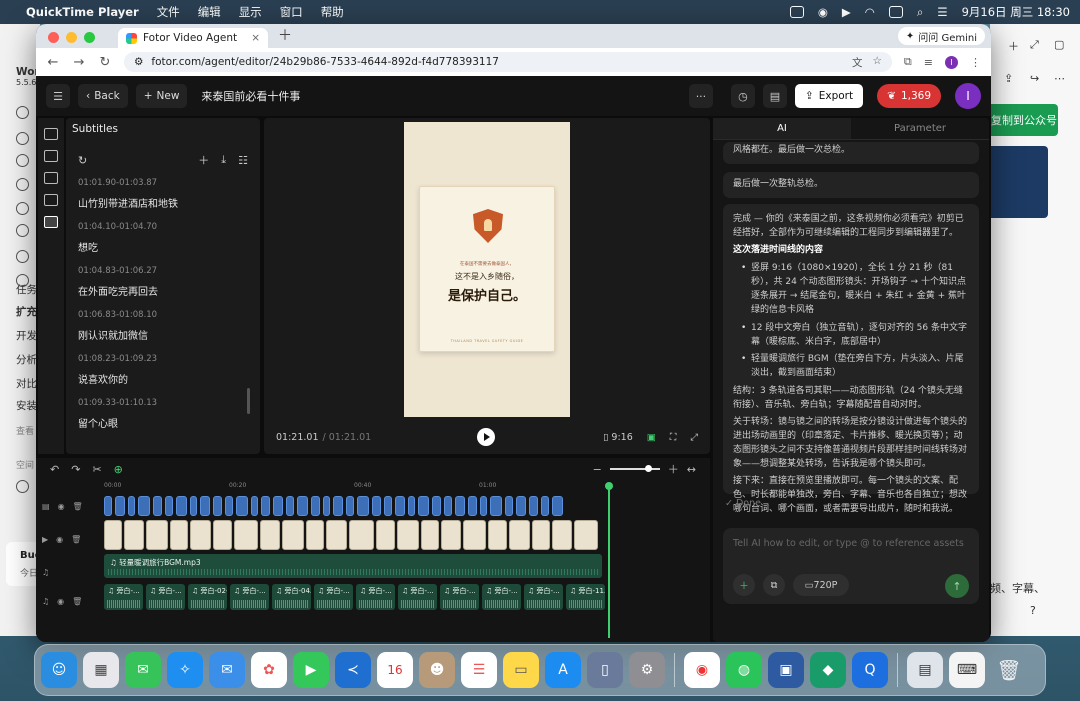  What do you see at coordinates (597, 469) in the screenshot?
I see `zoom-out-icon: −` at bounding box center [597, 469].